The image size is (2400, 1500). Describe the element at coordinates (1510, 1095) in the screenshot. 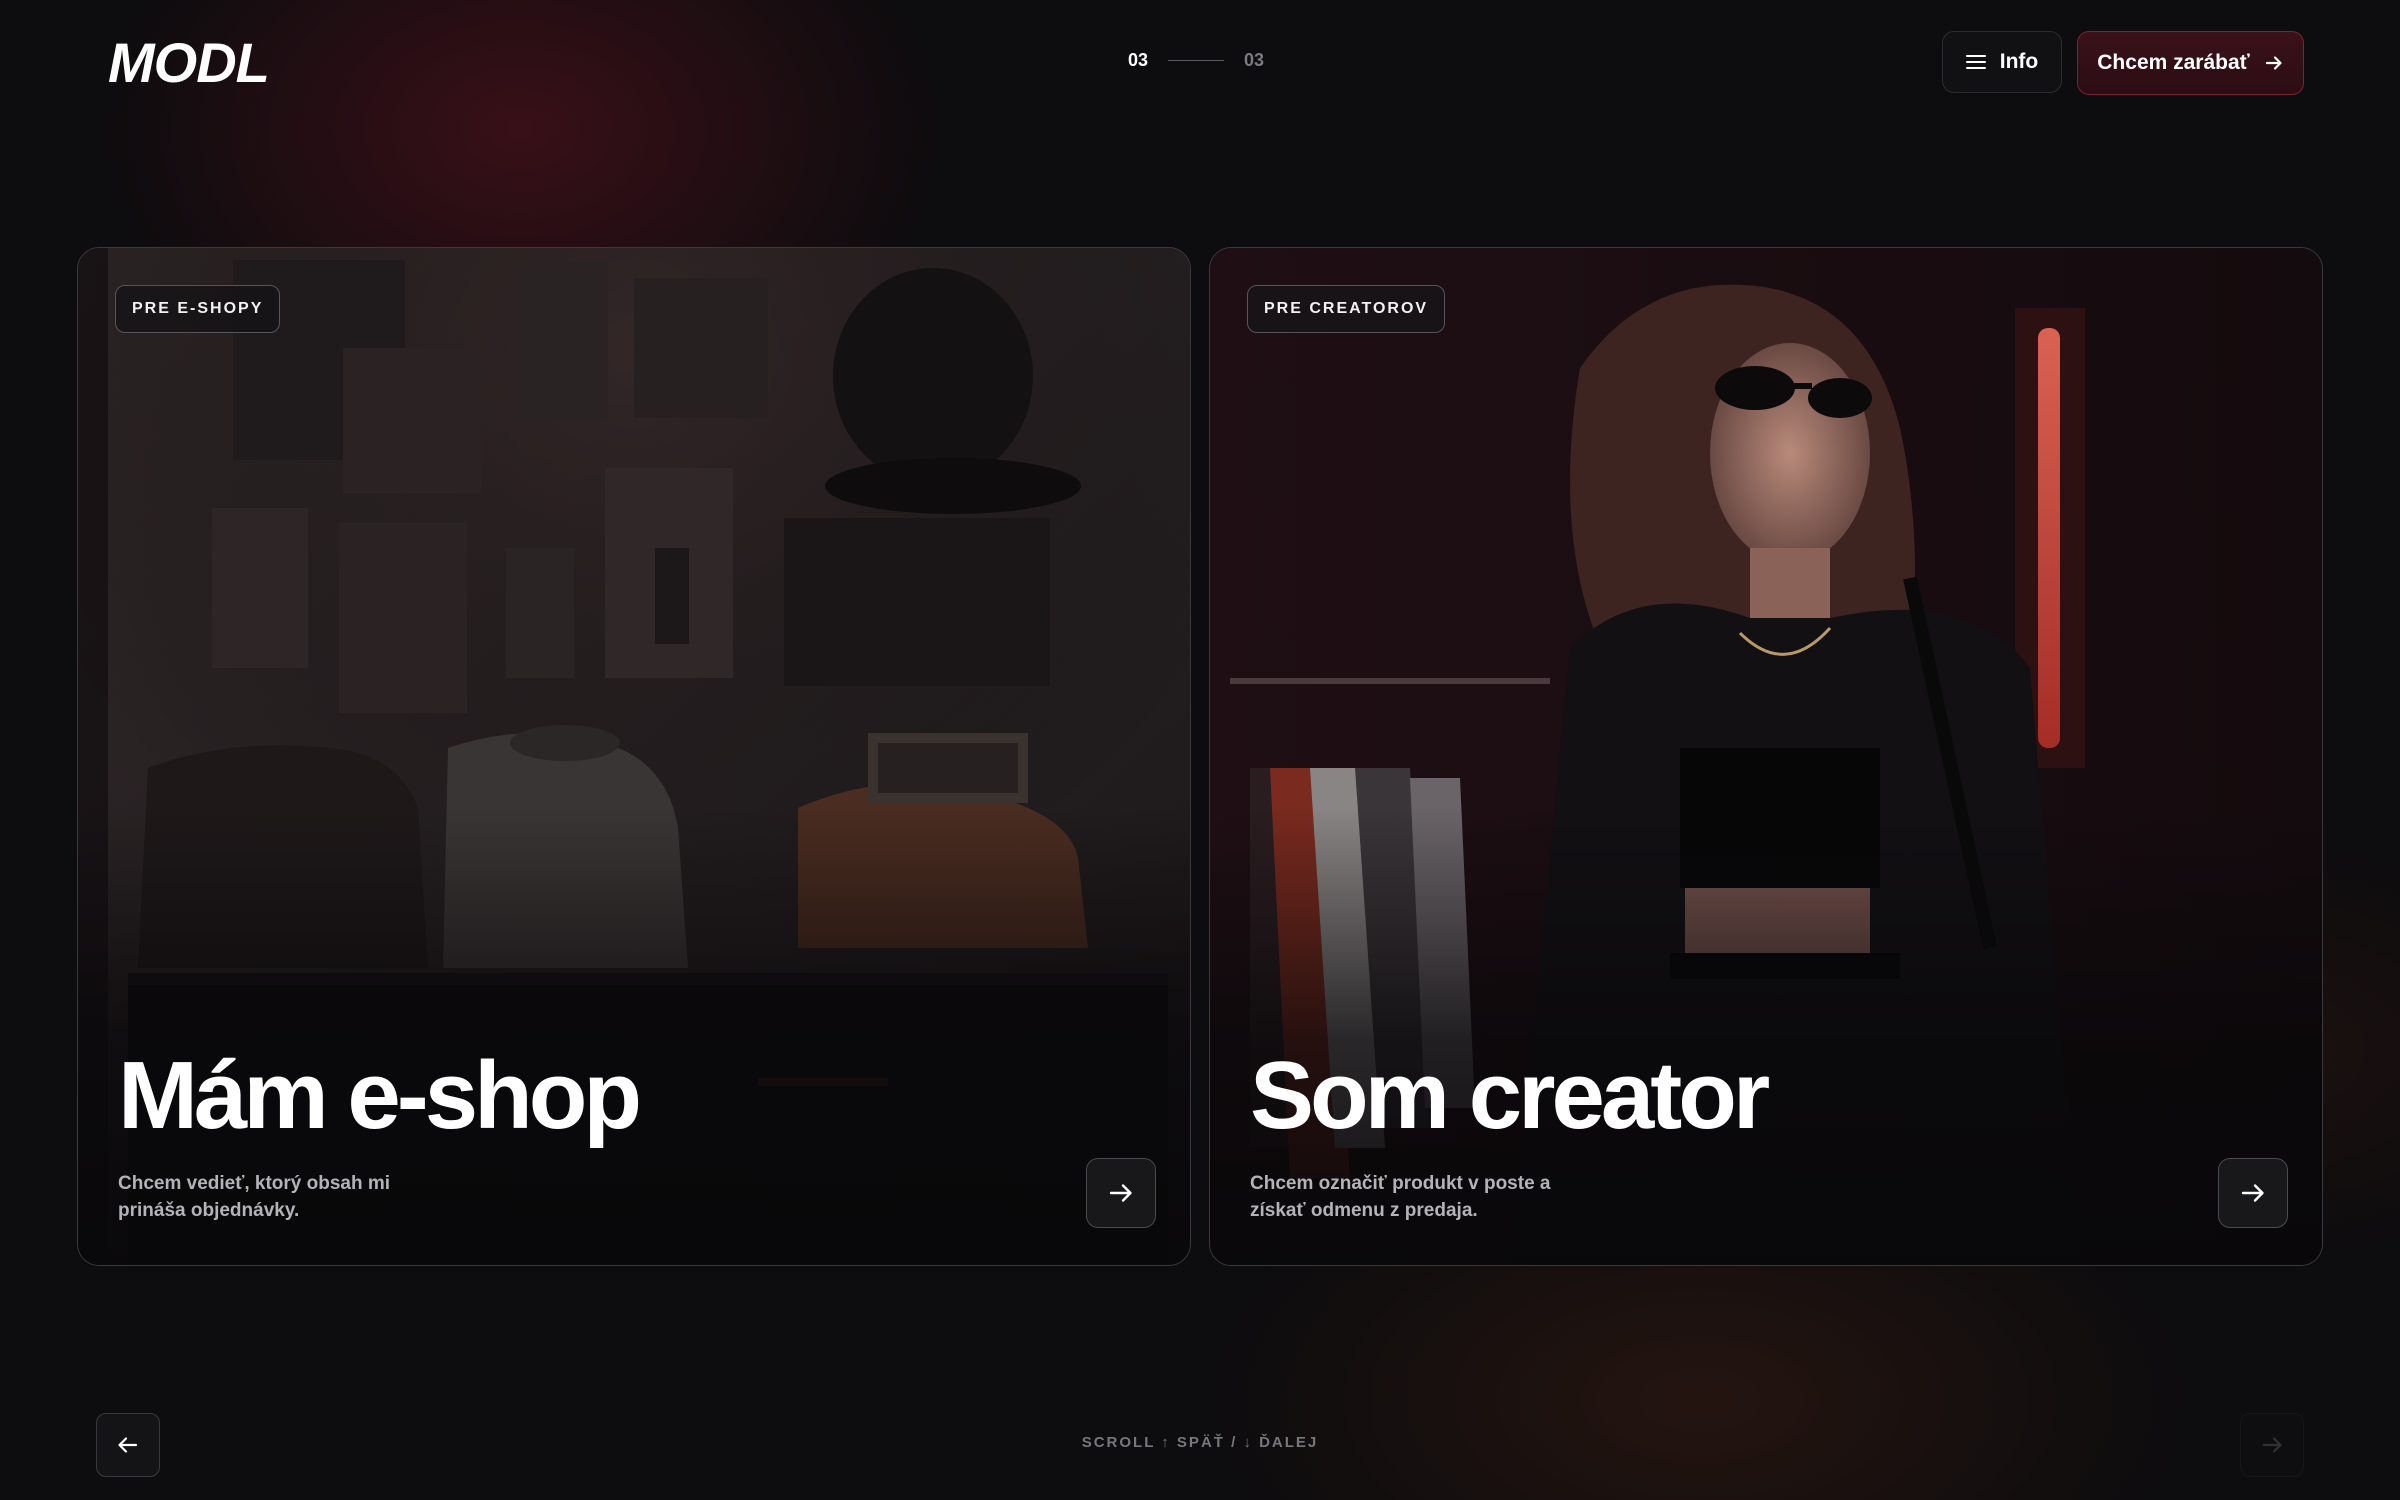

I see `creator-title: Som creator` at that location.